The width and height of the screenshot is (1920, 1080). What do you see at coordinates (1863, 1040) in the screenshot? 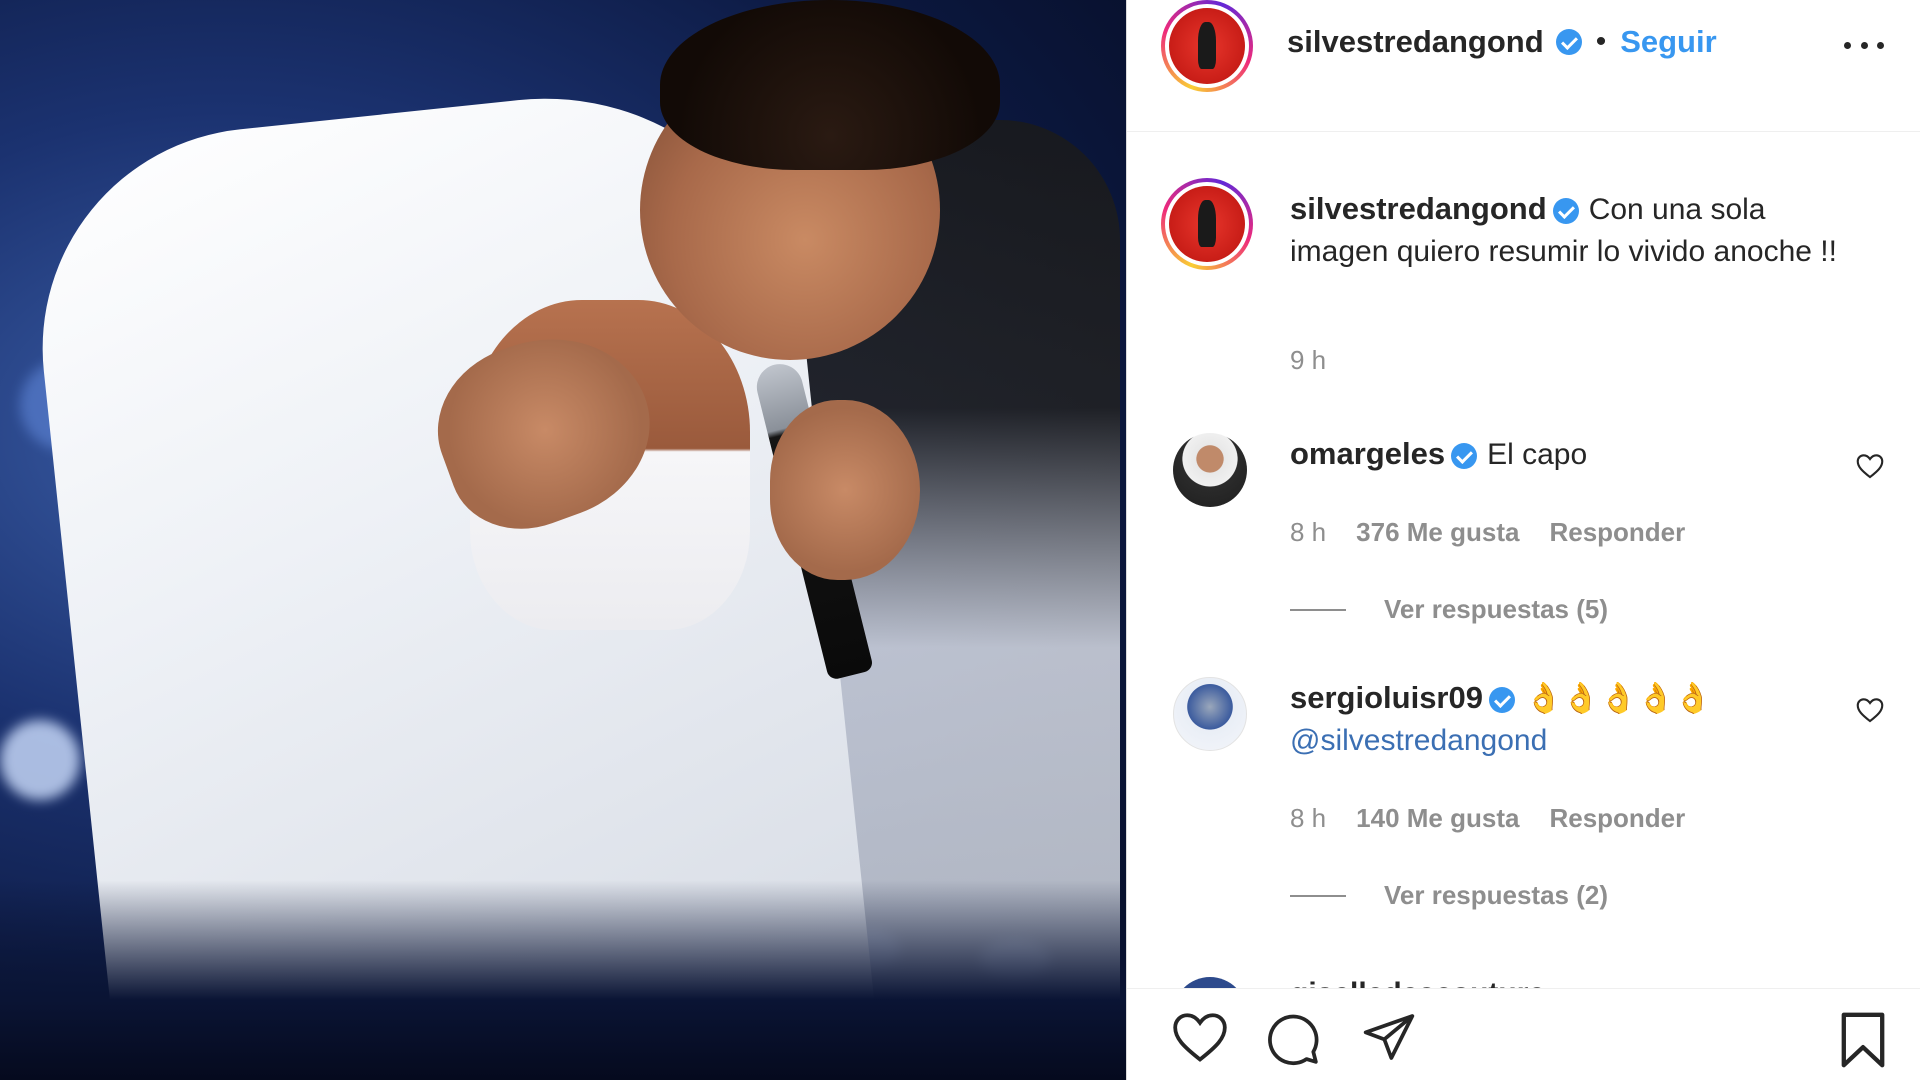
I see `bookmark-icon` at bounding box center [1863, 1040].